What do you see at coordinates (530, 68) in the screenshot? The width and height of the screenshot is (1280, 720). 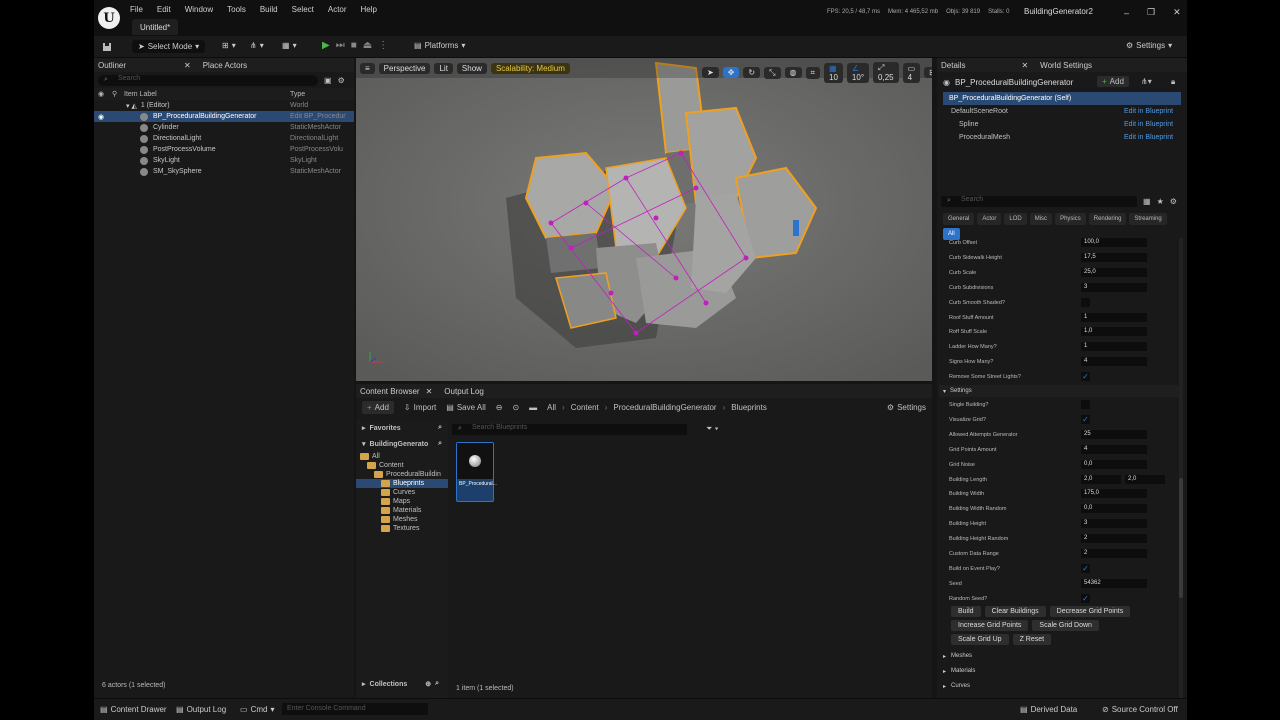 I see `scalability-badge: Scalability: Medium` at bounding box center [530, 68].